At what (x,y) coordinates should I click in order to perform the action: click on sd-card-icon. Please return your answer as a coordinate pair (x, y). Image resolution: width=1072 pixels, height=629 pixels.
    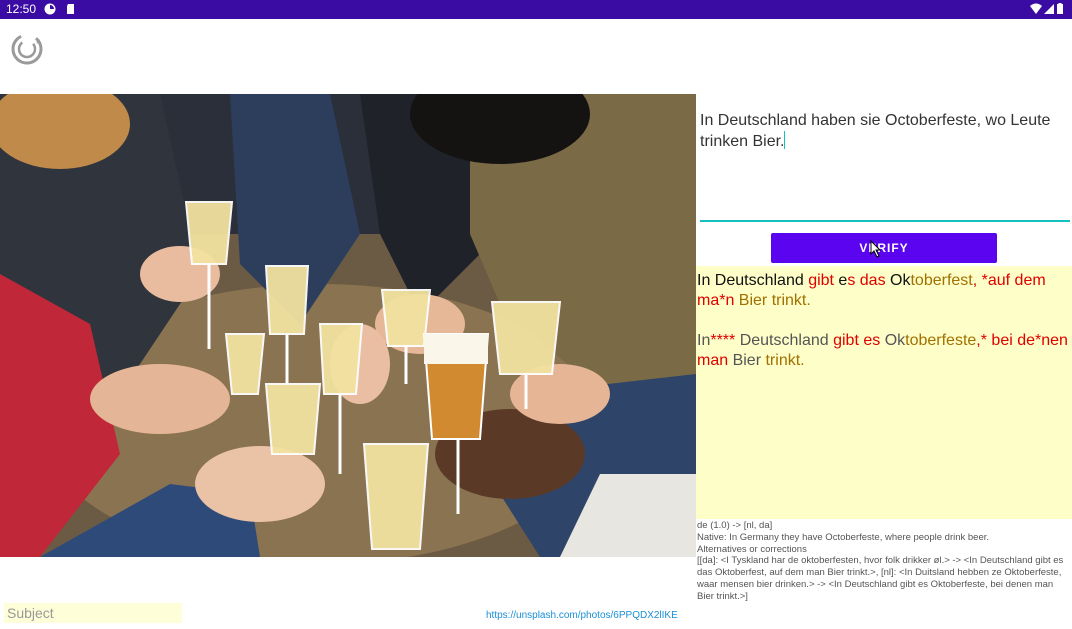
    Looking at the image, I should click on (70, 9).